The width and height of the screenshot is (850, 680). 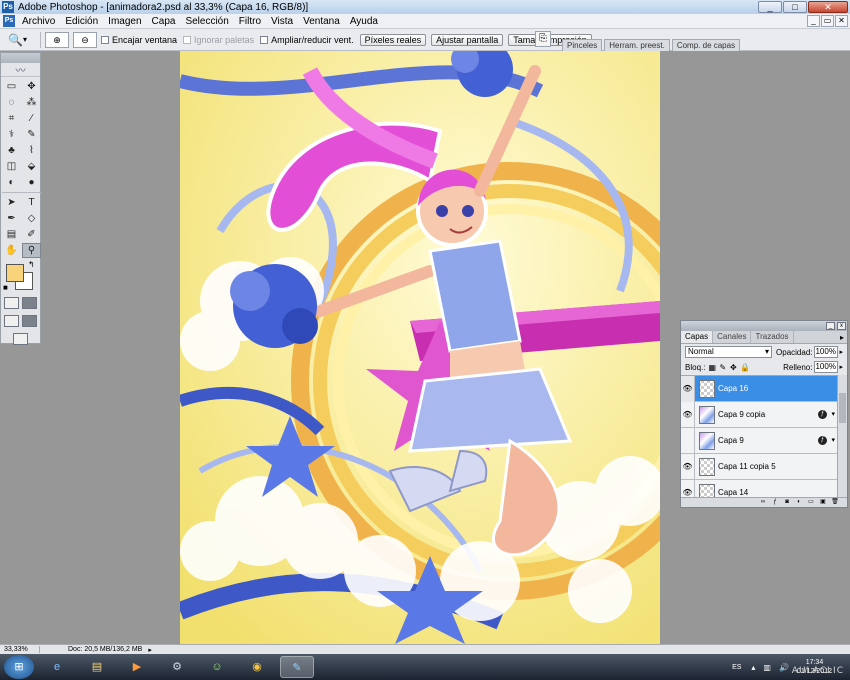 I want to click on tab-trazados: Trazados, so click(x=772, y=337).